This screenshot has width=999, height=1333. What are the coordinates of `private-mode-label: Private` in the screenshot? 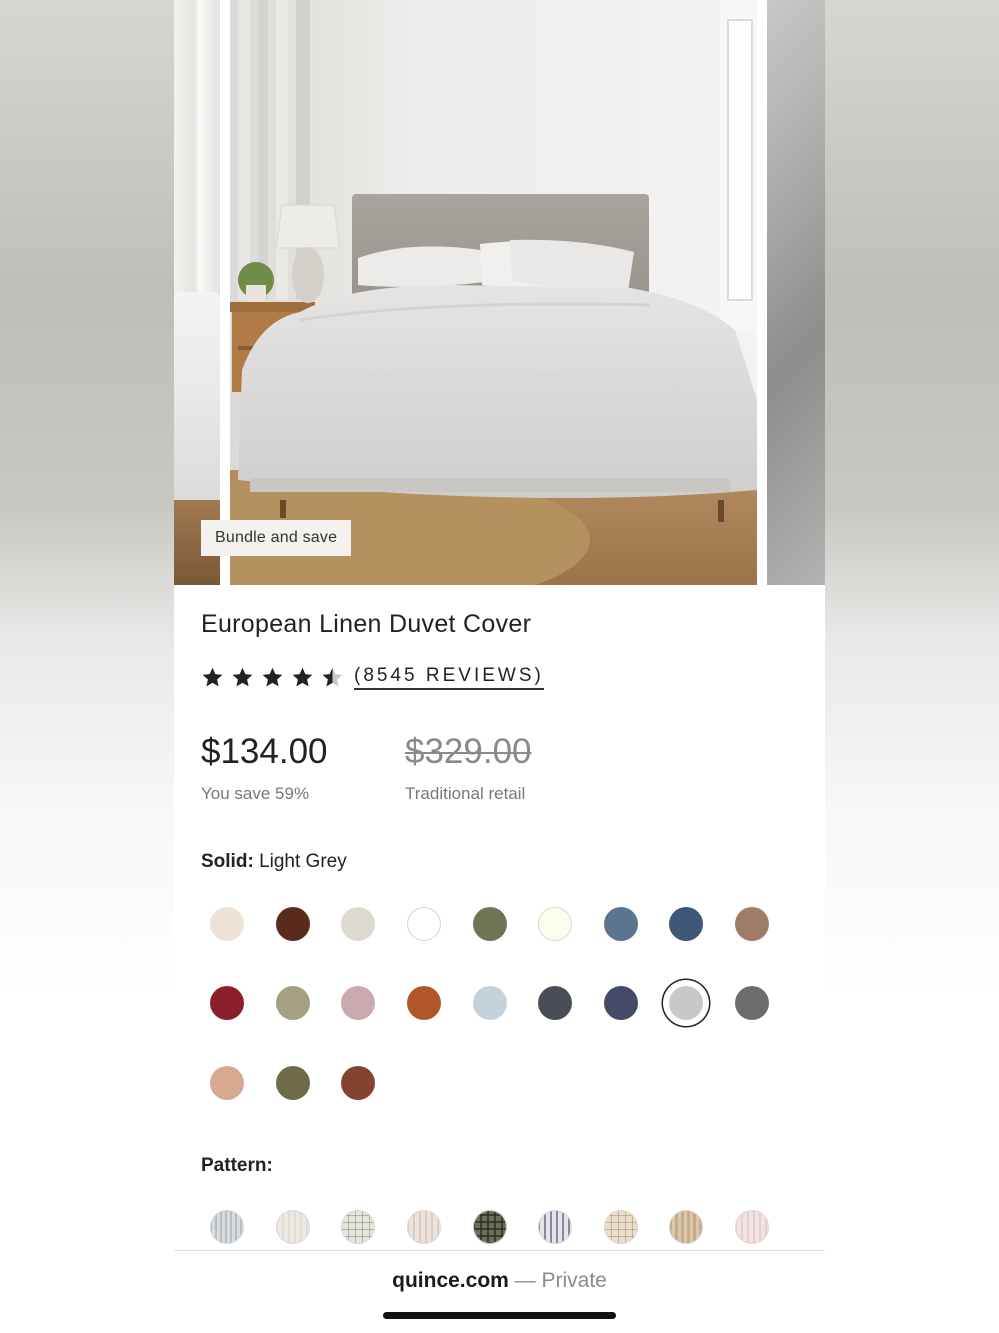 It's located at (574, 1280).